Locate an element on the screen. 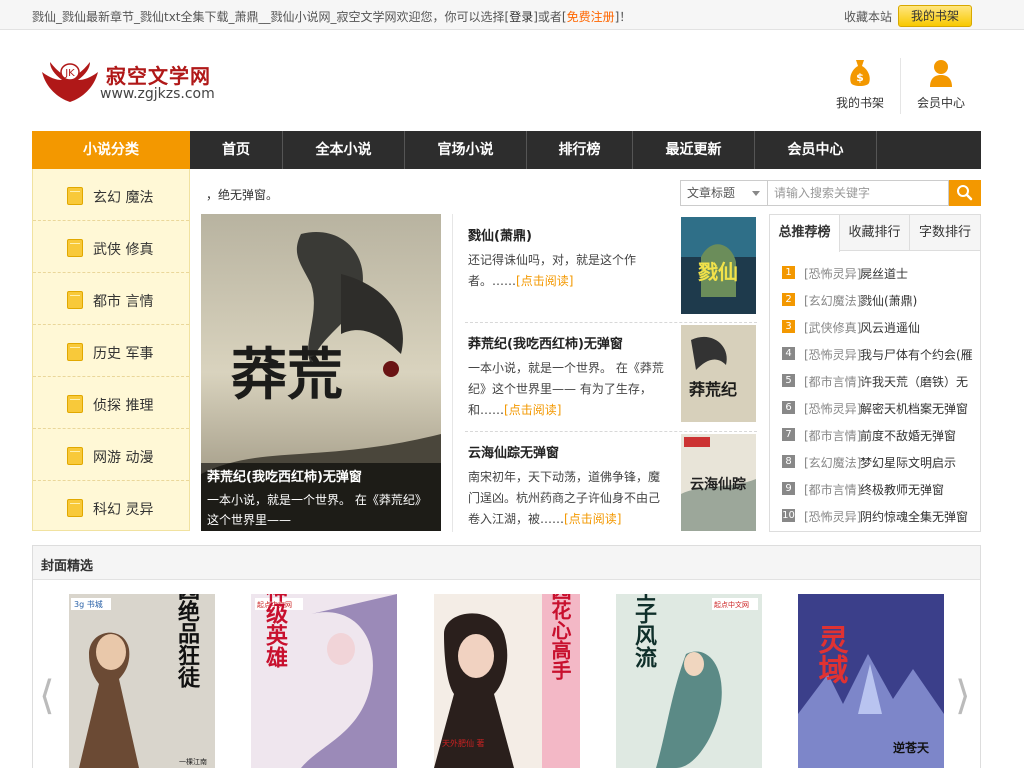 The height and width of the screenshot is (768, 1024). showcase-cover: 起点中文网 神级英雄 is located at coordinates (324, 681).